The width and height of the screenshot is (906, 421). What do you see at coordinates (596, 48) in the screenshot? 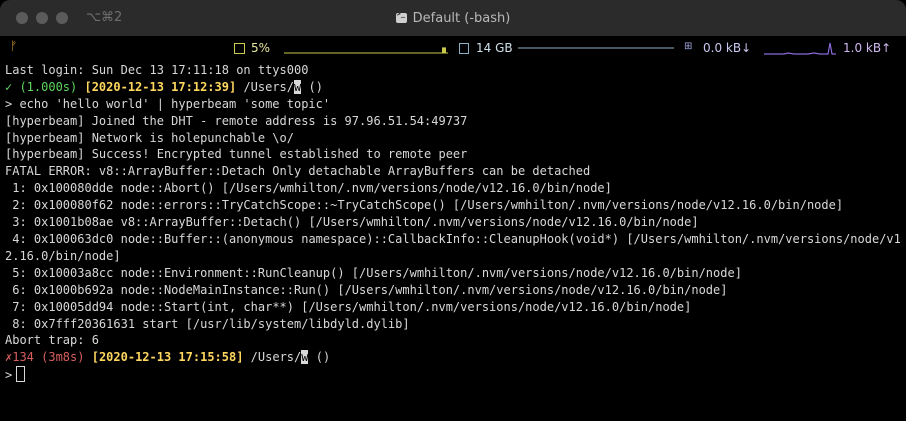
I see `memory-graph` at bounding box center [596, 48].